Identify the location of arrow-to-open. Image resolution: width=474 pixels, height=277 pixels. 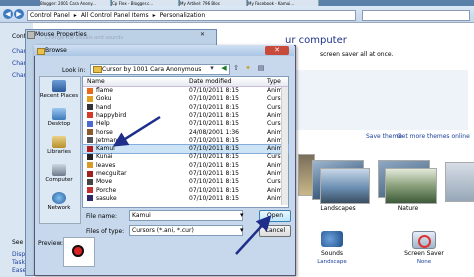
(253, 235).